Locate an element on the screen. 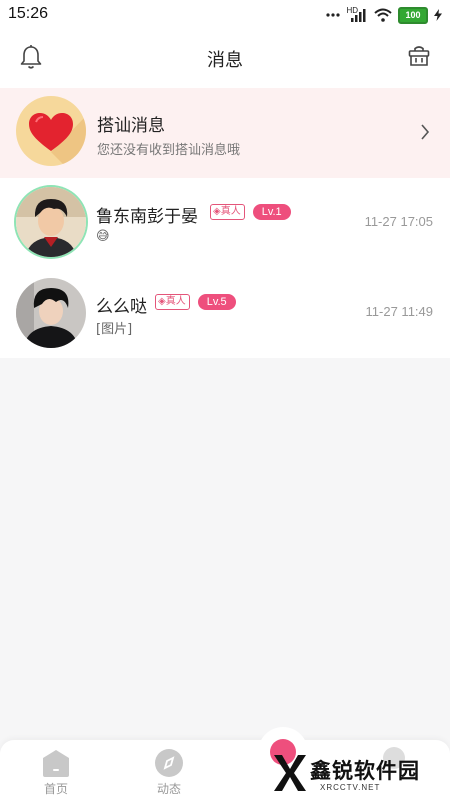  nav-label: 首页 is located at coordinates (55, 789).